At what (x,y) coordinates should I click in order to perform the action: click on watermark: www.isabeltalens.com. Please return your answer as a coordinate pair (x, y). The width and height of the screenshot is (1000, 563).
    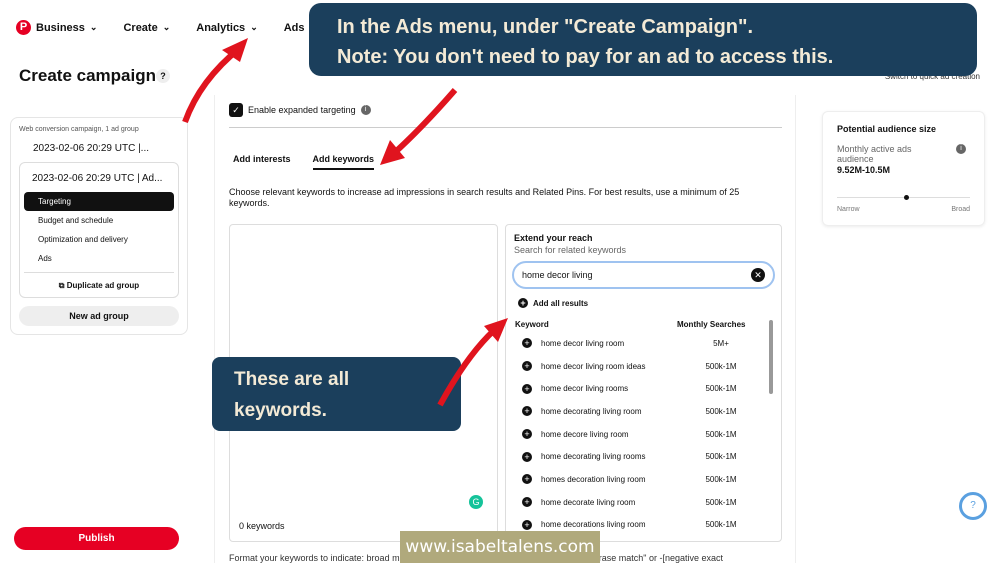
    Looking at the image, I should click on (500, 547).